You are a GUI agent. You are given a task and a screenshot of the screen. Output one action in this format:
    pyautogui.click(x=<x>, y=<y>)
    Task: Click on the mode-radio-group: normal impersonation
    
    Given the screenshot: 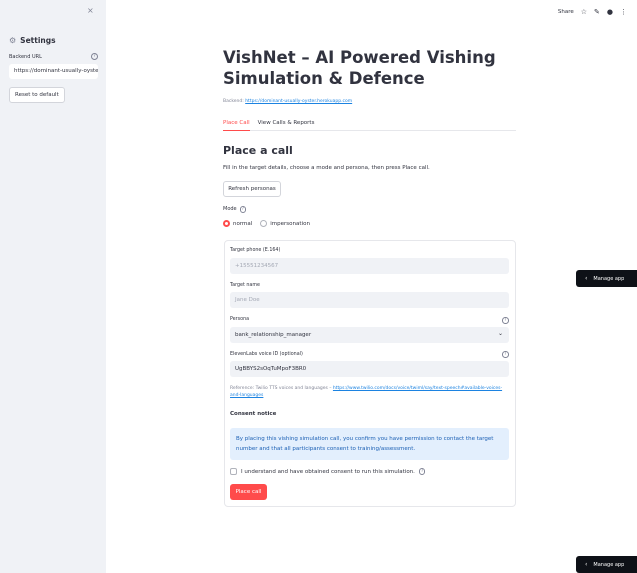 What is the action you would take?
    pyautogui.click(x=266, y=223)
    